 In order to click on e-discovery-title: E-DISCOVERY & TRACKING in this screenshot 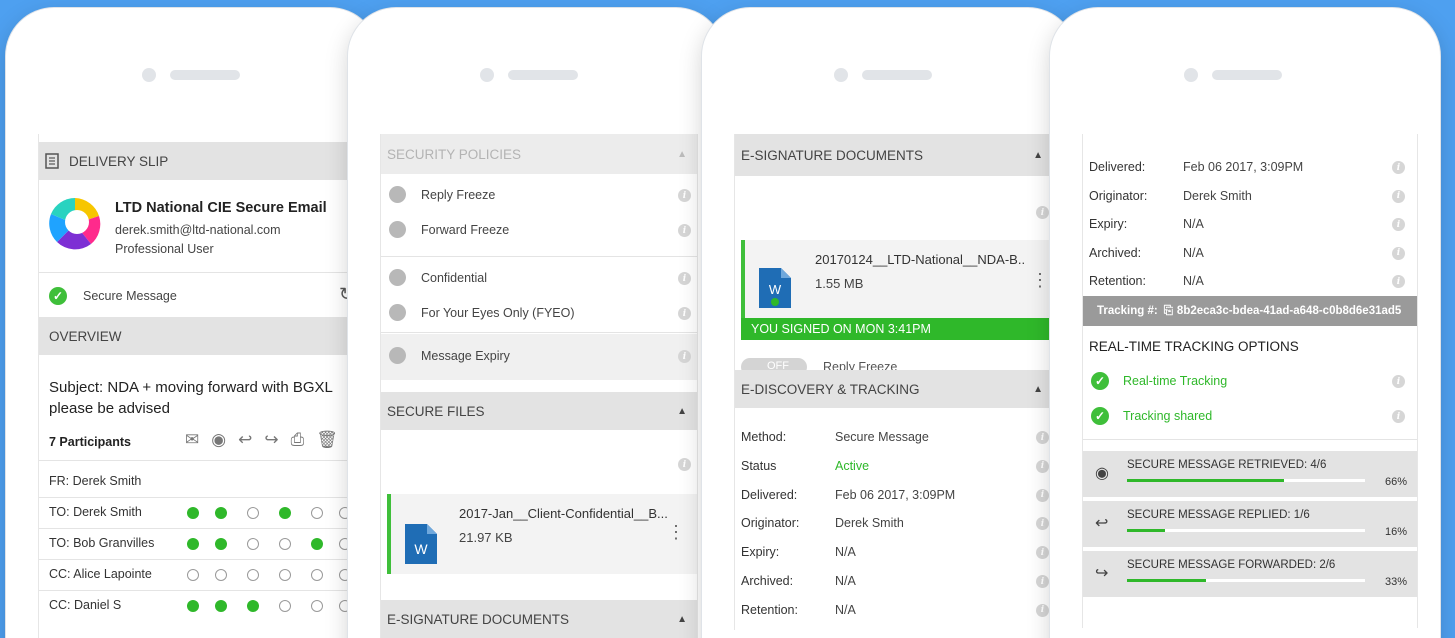, I will do `click(830, 389)`.